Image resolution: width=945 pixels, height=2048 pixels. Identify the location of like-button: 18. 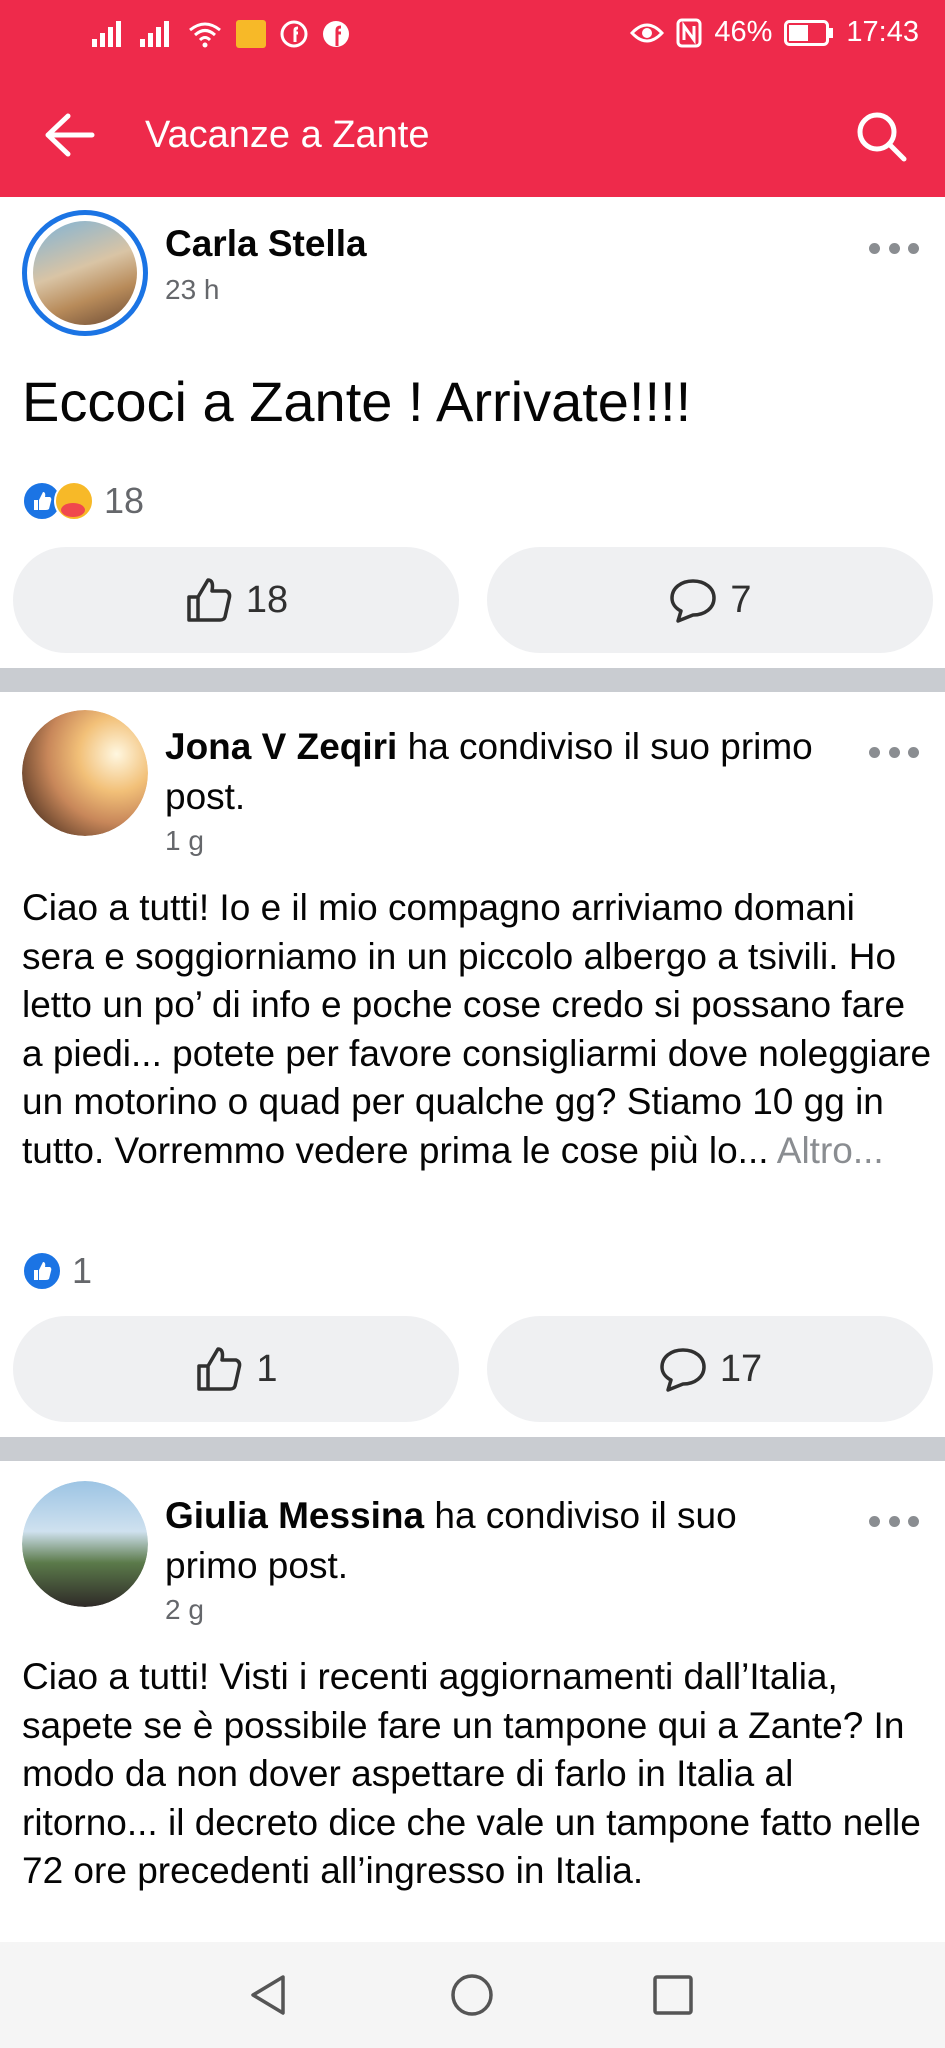
(236, 600).